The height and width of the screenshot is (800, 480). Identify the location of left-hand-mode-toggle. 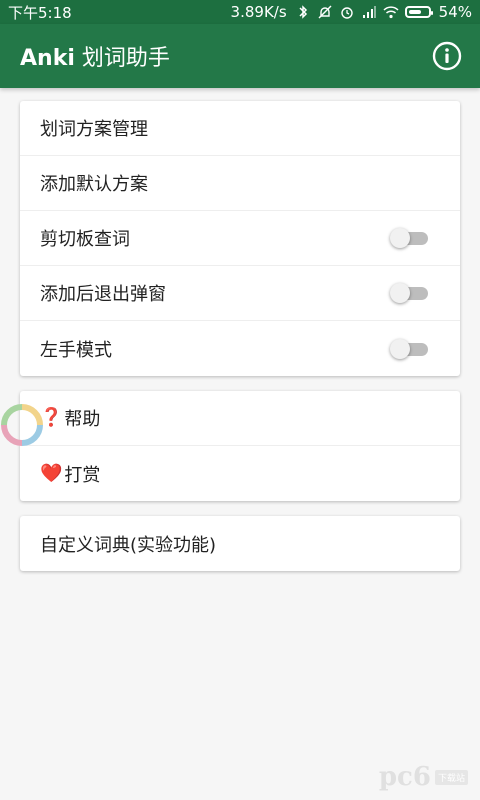
(409, 348).